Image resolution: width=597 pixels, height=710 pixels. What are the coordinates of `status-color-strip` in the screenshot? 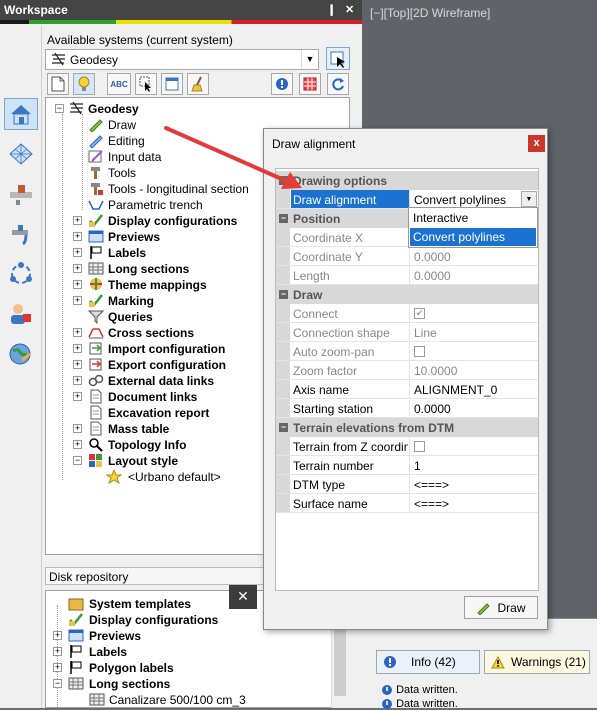 It's located at (181, 22).